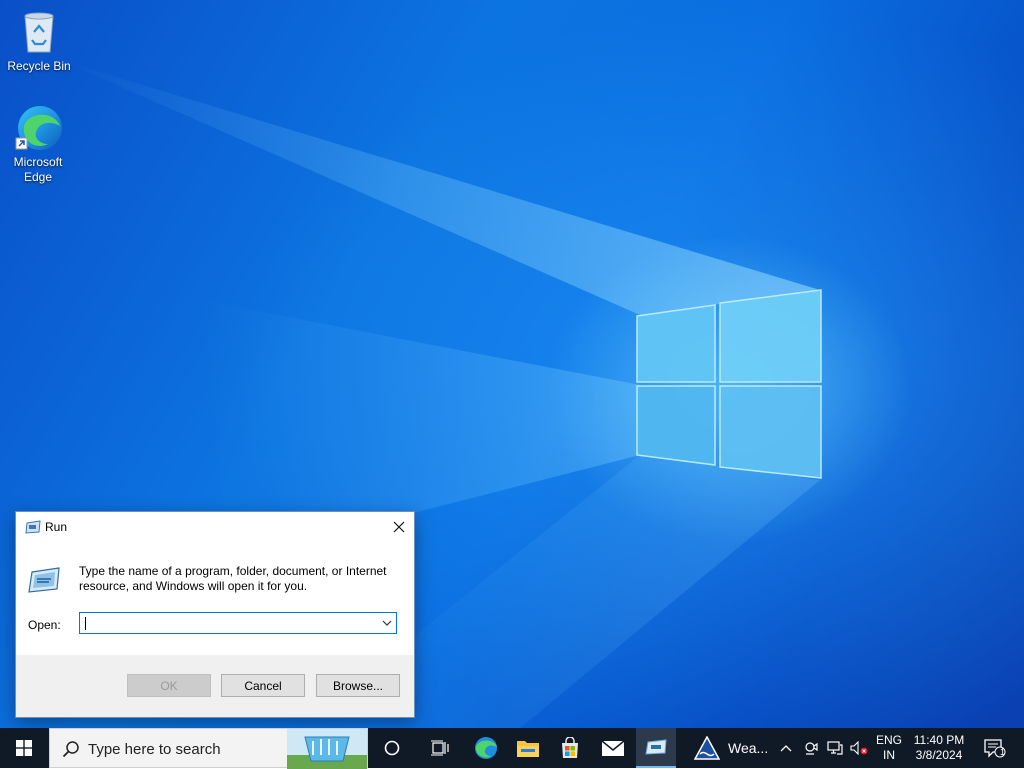 Image resolution: width=1024 pixels, height=769 pixels. I want to click on chevron-up-icon, so click(786, 748).